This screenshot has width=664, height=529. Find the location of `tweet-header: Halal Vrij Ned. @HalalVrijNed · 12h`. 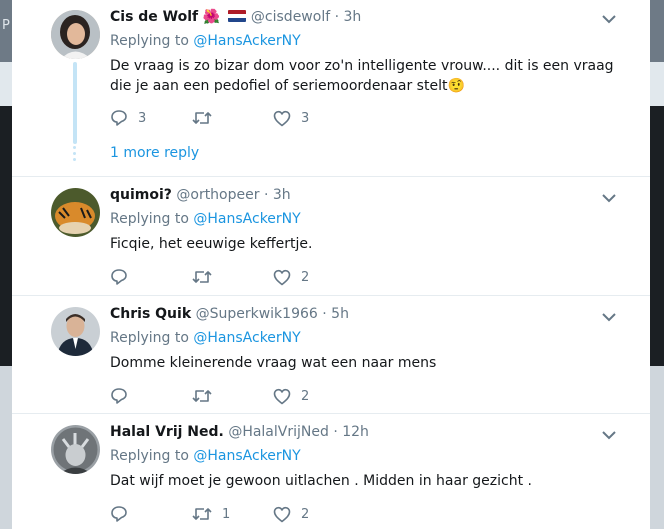

tweet-header: Halal Vrij Ned. @HalalVrijNed · 12h is located at coordinates (239, 432).